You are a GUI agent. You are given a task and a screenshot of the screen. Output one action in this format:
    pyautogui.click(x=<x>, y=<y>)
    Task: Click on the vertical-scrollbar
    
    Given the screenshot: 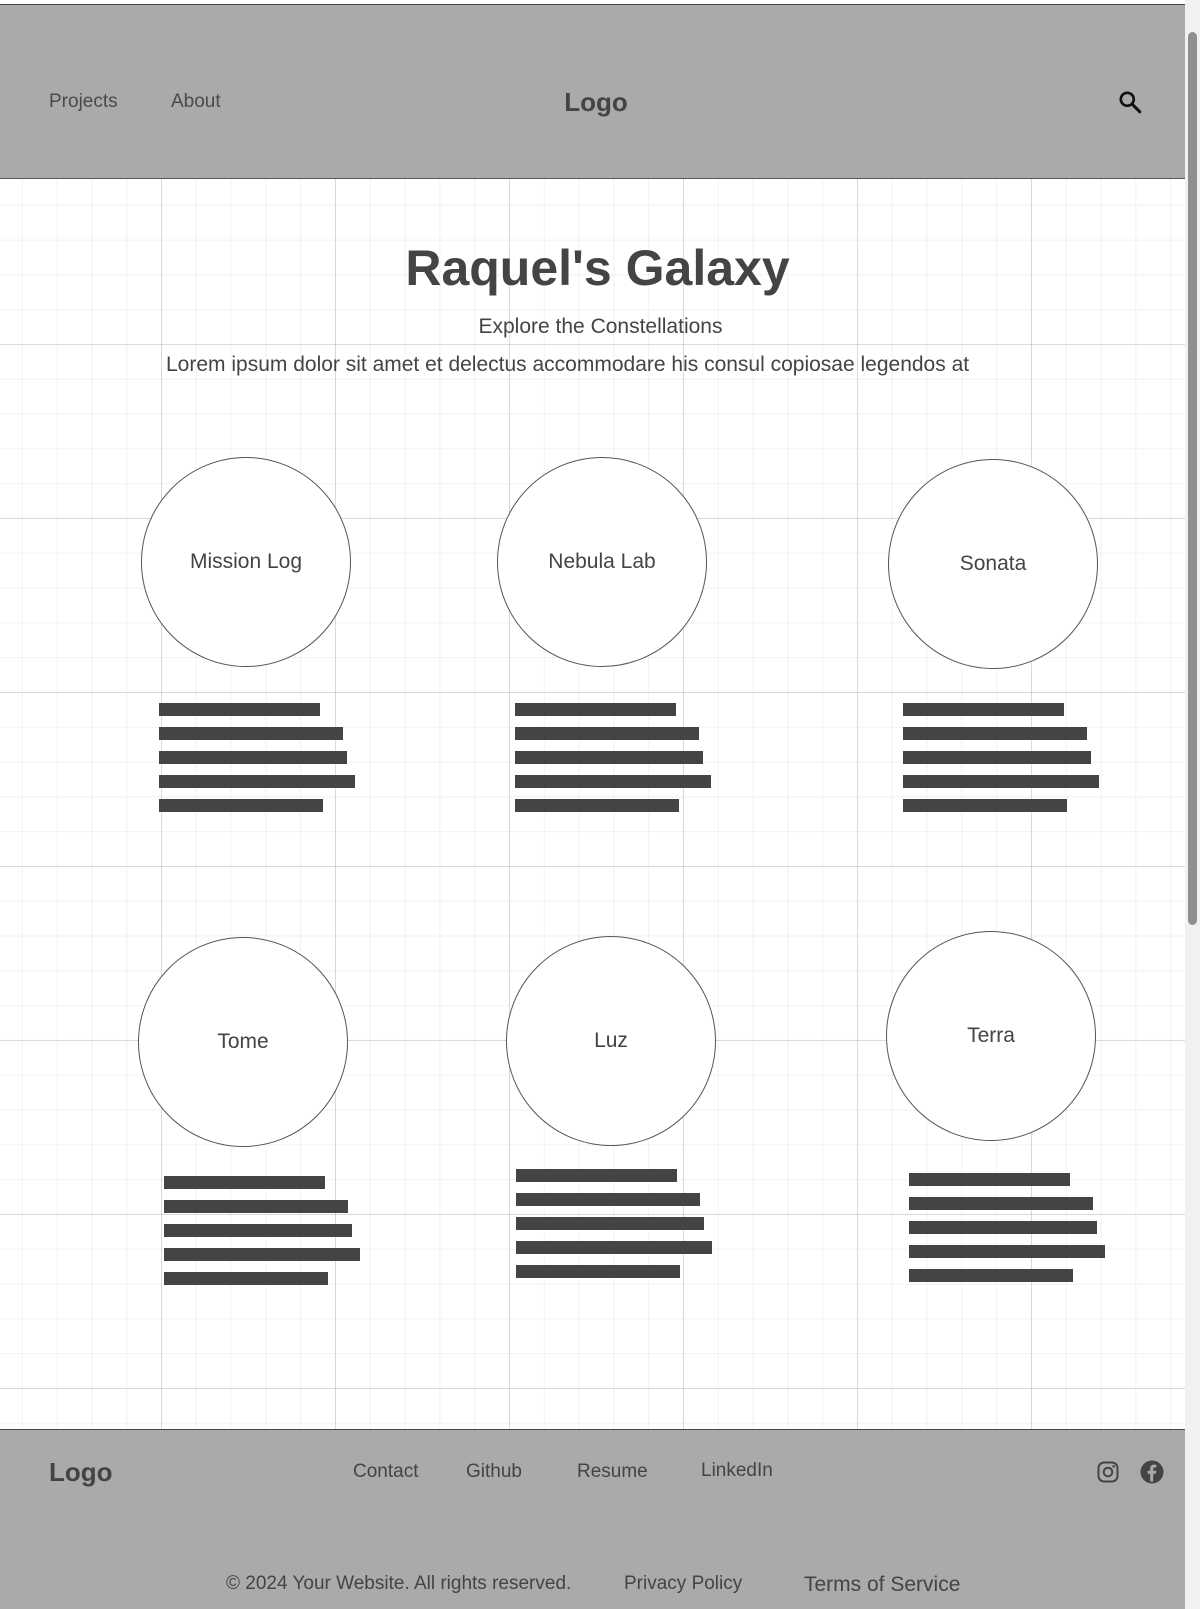 What is the action you would take?
    pyautogui.click(x=1192, y=804)
    